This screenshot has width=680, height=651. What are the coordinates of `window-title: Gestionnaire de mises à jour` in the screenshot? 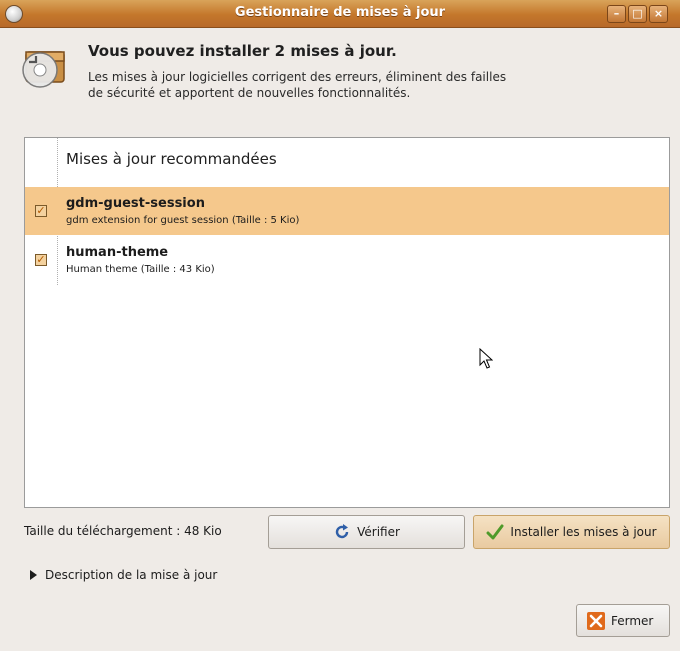 It's located at (340, 12).